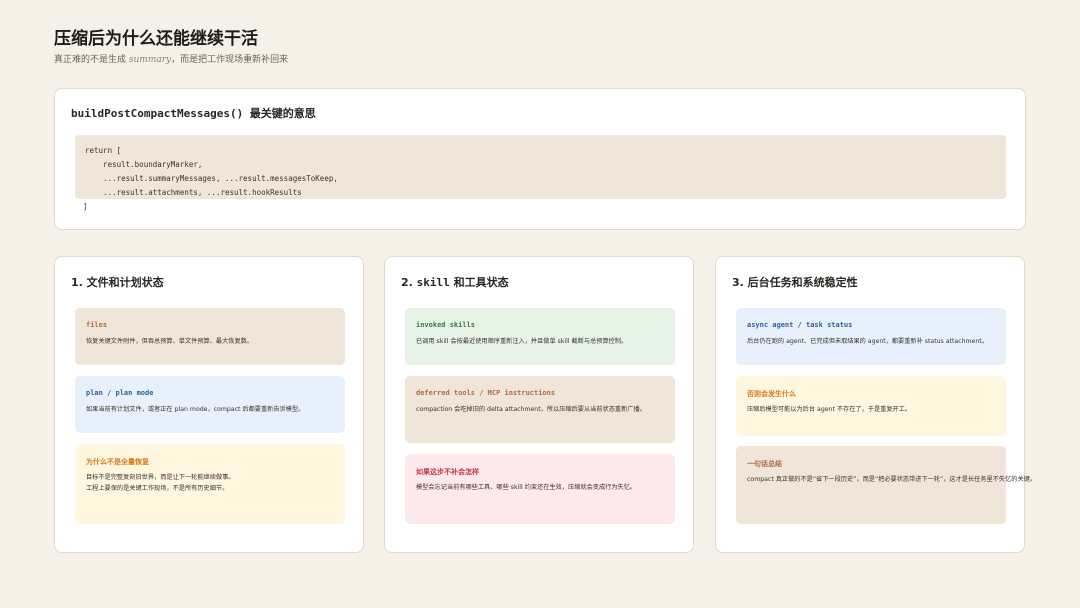 The image size is (1080, 608). What do you see at coordinates (210, 336) in the screenshot?
I see `card-files: files 恢复关键文件附件，但吞总预算、单文件预算、最大恢复数。` at bounding box center [210, 336].